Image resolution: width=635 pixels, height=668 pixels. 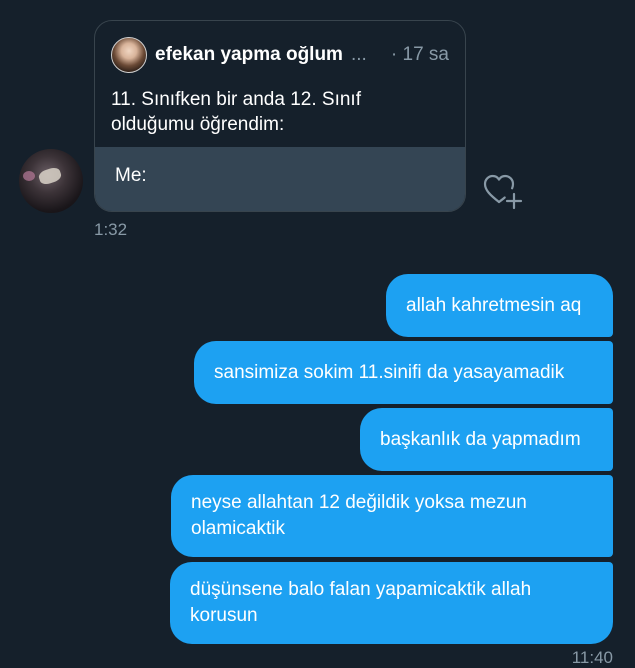 What do you see at coordinates (129, 55) in the screenshot?
I see `quoted-author-avatar` at bounding box center [129, 55].